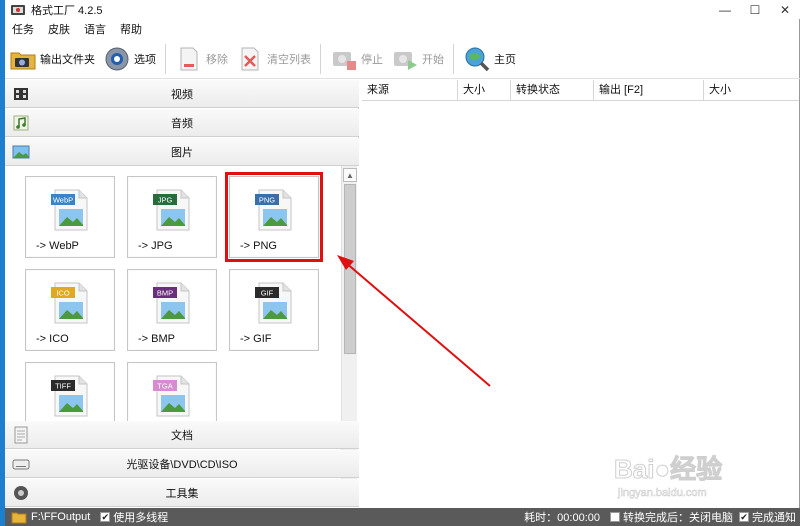  I want to click on jpg-file-icon: JPG, so click(171, 210).